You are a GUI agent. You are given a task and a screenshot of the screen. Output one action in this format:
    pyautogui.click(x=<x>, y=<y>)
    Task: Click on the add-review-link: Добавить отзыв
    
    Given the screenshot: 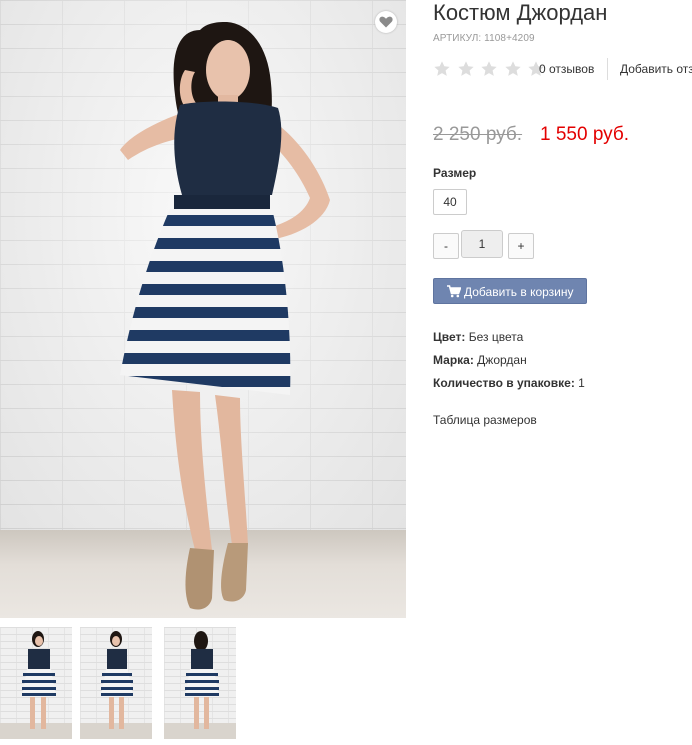 What is the action you would take?
    pyautogui.click(x=656, y=69)
    